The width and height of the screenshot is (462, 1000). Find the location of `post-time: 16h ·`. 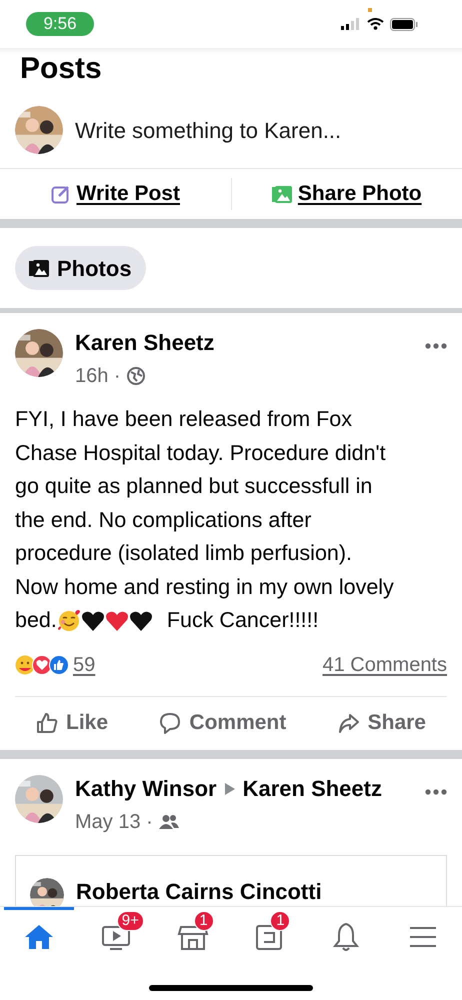

post-time: 16h · is located at coordinates (98, 376).